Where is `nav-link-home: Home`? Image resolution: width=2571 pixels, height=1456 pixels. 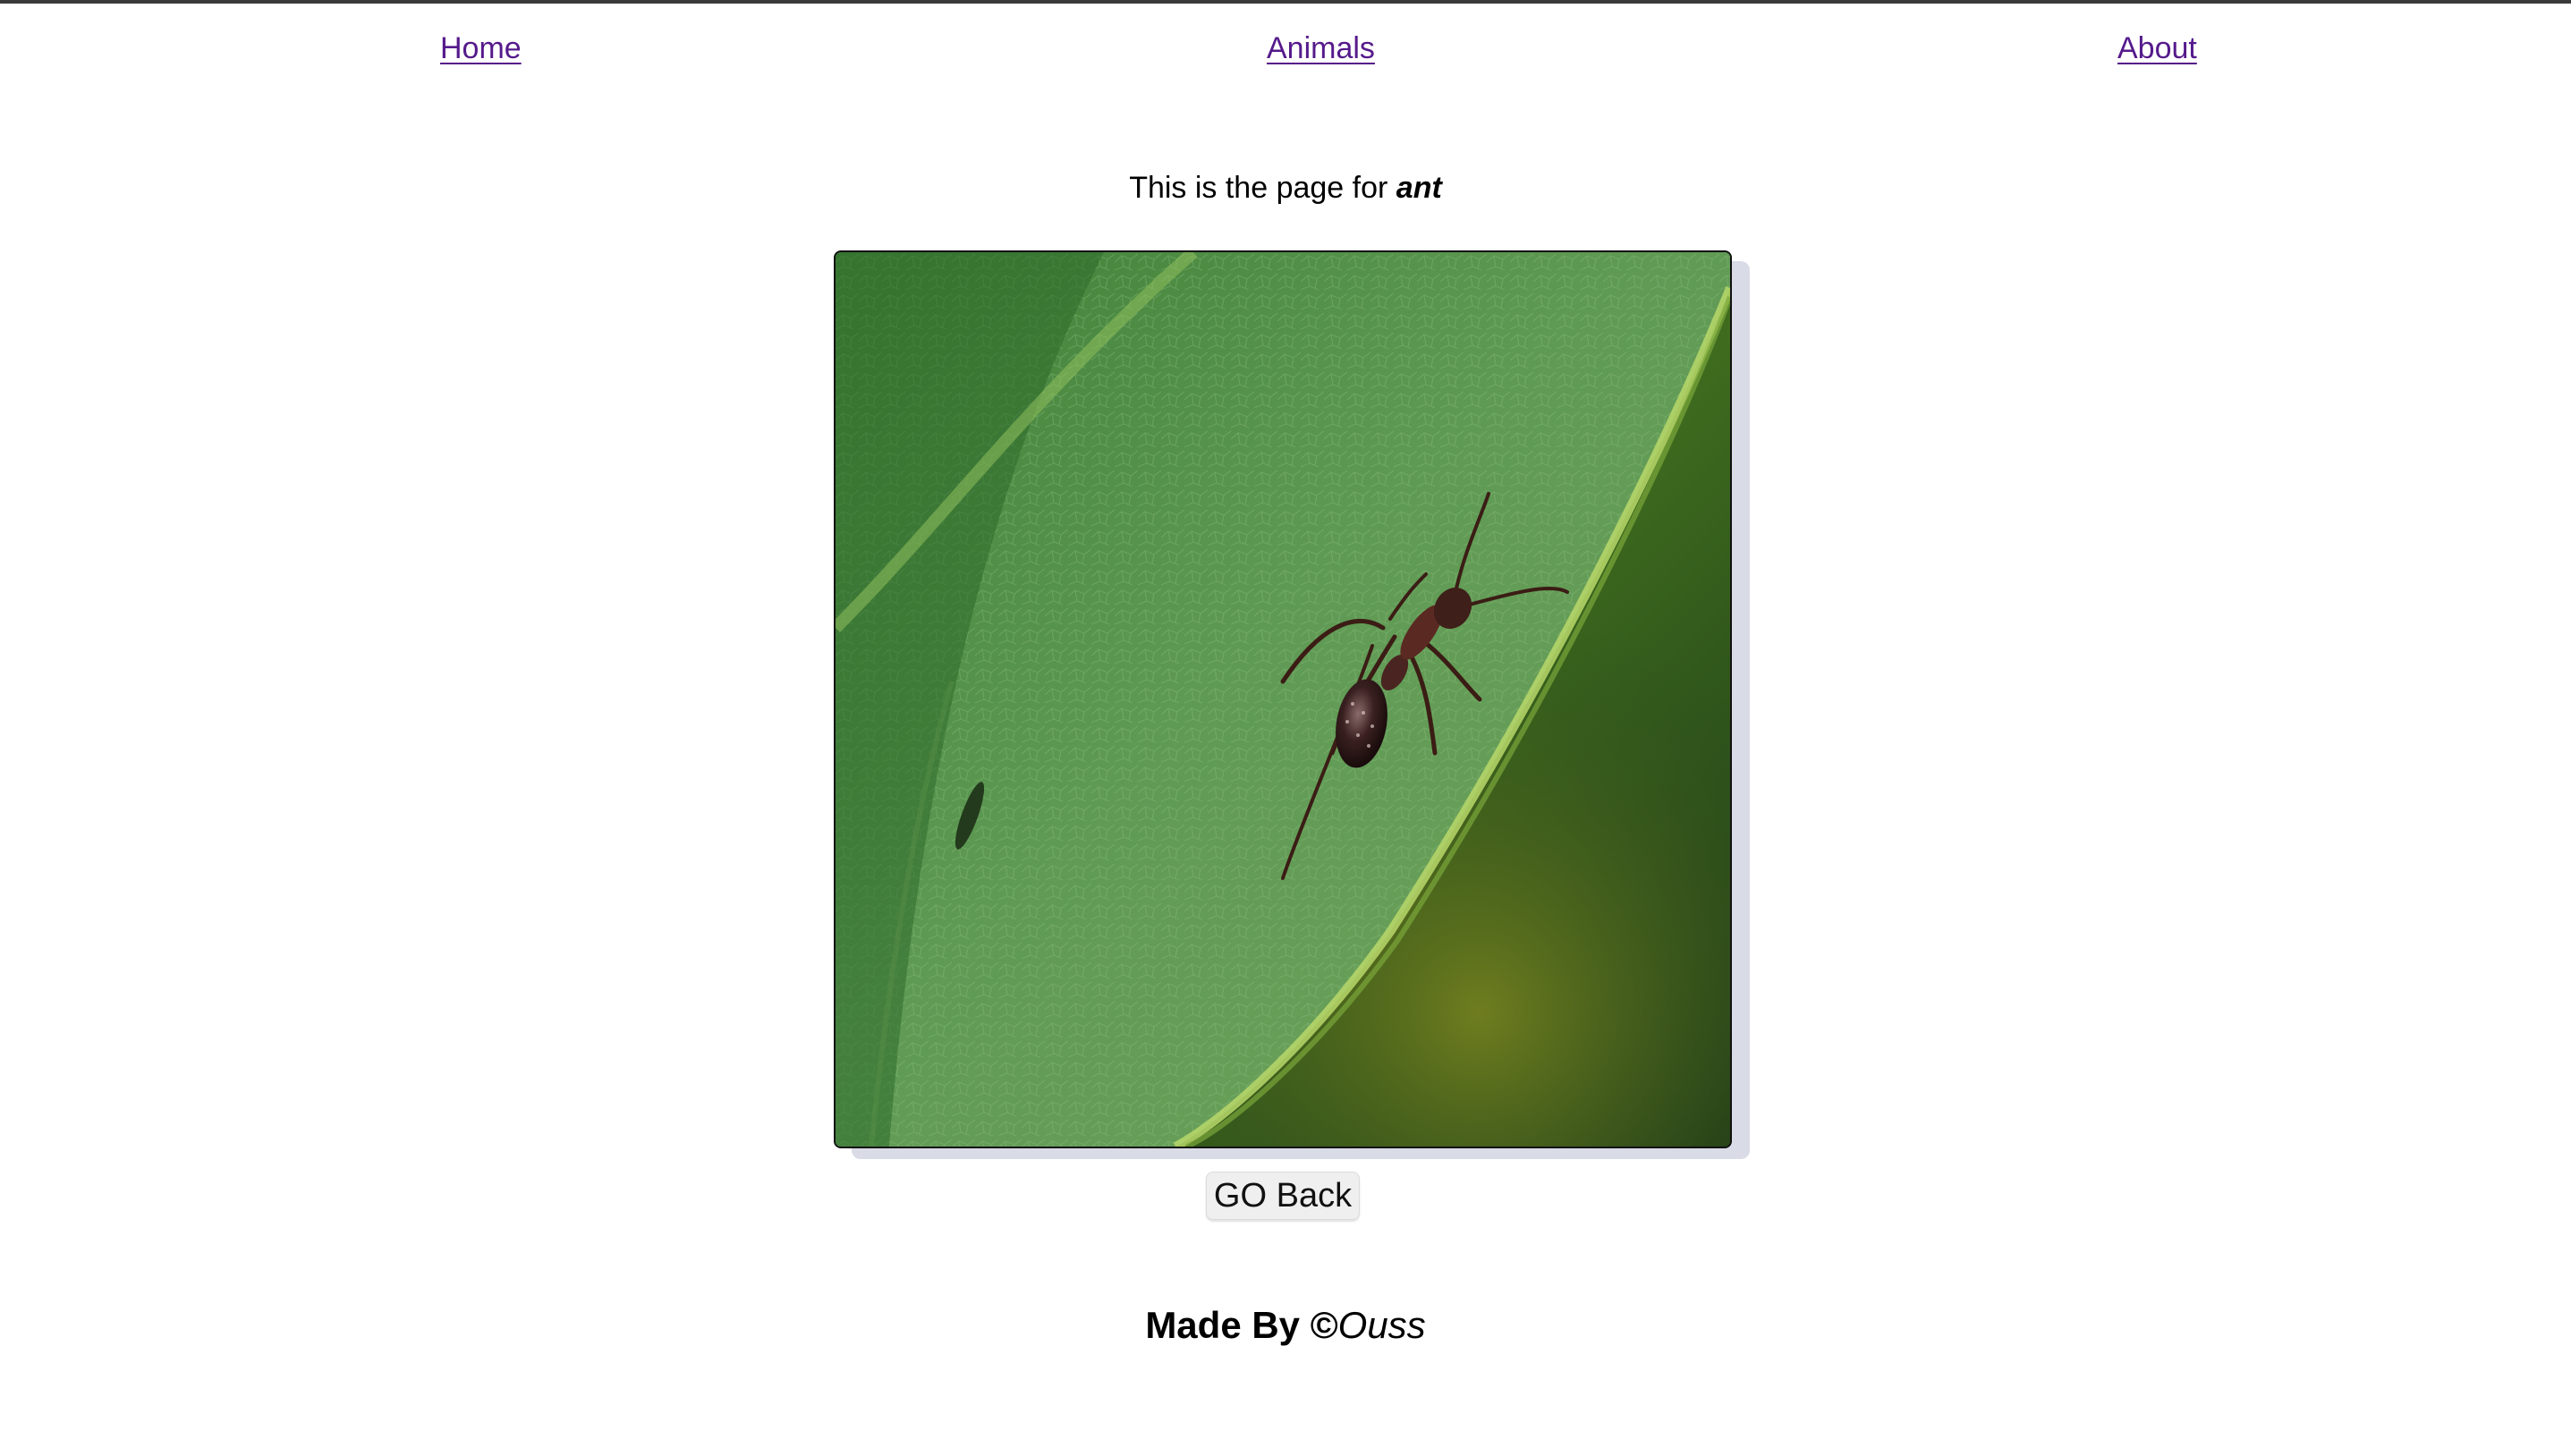
nav-link-home: Home is located at coordinates (481, 48).